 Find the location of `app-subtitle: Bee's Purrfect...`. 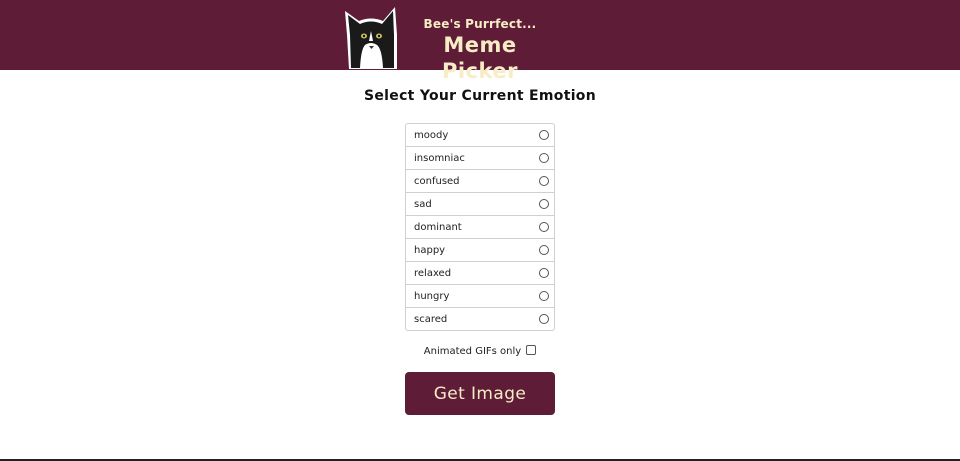

app-subtitle: Bee's Purrfect... is located at coordinates (480, 24).